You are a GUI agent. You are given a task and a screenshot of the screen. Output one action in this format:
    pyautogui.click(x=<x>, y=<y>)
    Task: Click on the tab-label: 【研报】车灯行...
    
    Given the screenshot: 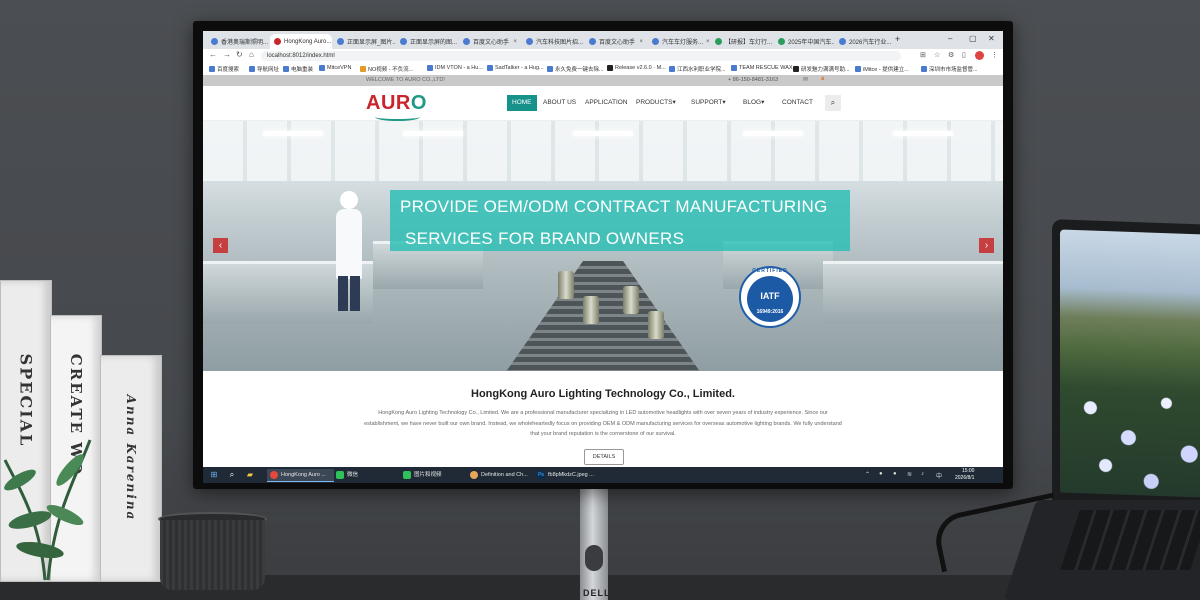 What is the action you would take?
    pyautogui.click(x=749, y=43)
    